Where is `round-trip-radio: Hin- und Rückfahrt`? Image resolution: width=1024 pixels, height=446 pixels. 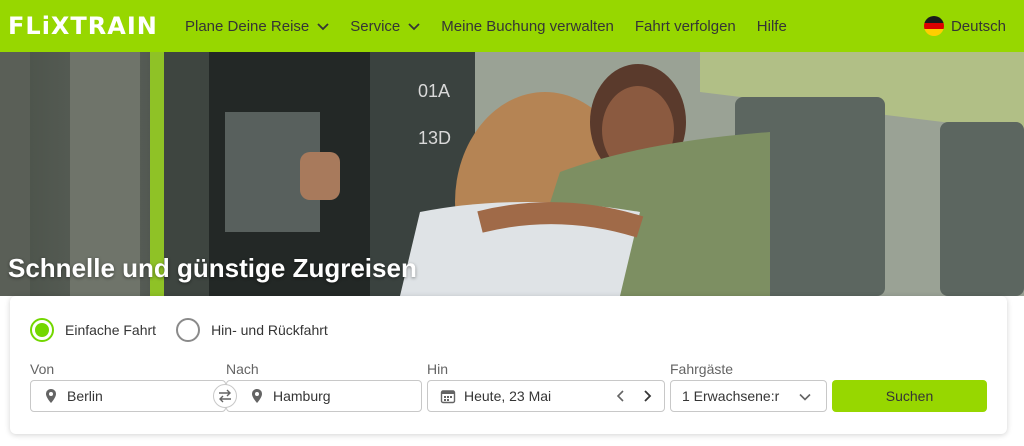
round-trip-radio: Hin- und Rückfahrt is located at coordinates (252, 330).